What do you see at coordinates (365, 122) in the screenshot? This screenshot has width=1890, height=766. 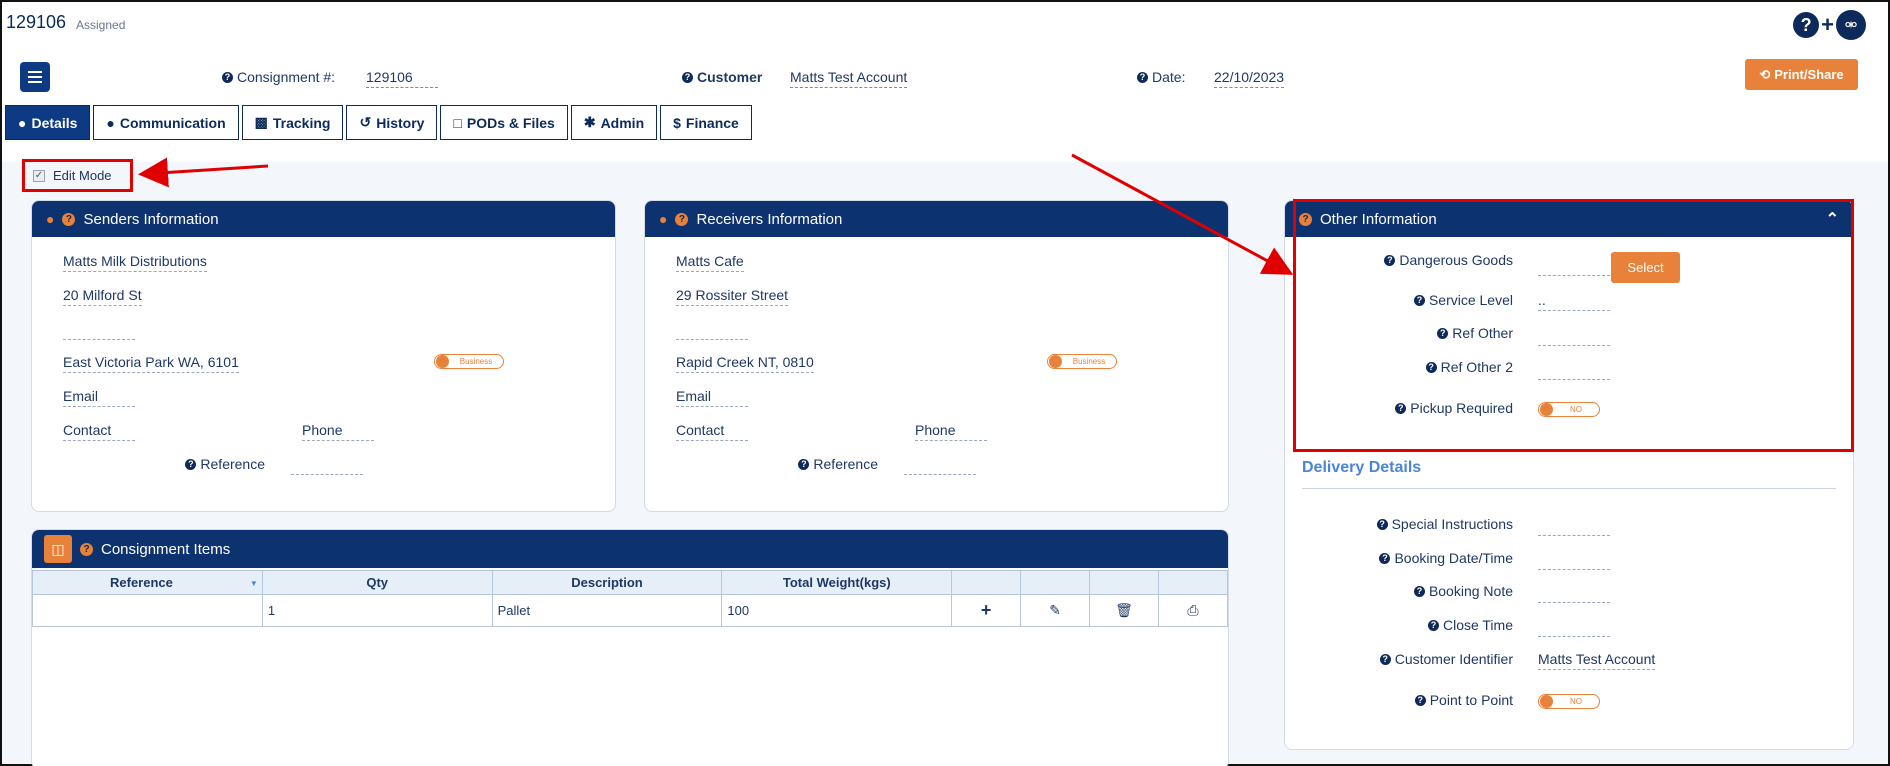 I see `history-icon: ↺` at bounding box center [365, 122].